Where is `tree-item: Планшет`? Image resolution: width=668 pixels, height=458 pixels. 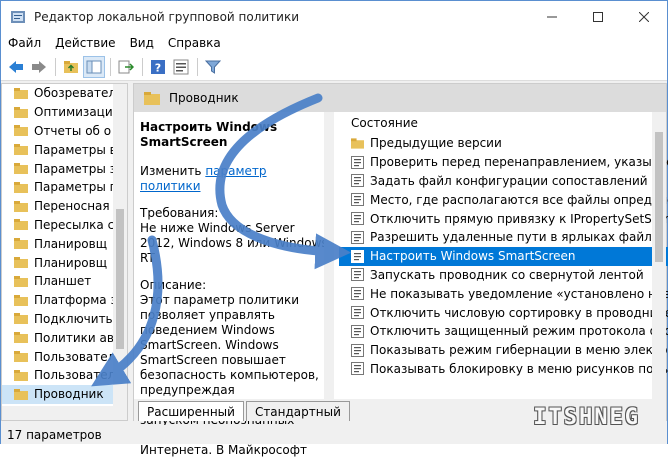 tree-item: Планшет is located at coordinates (64, 281).